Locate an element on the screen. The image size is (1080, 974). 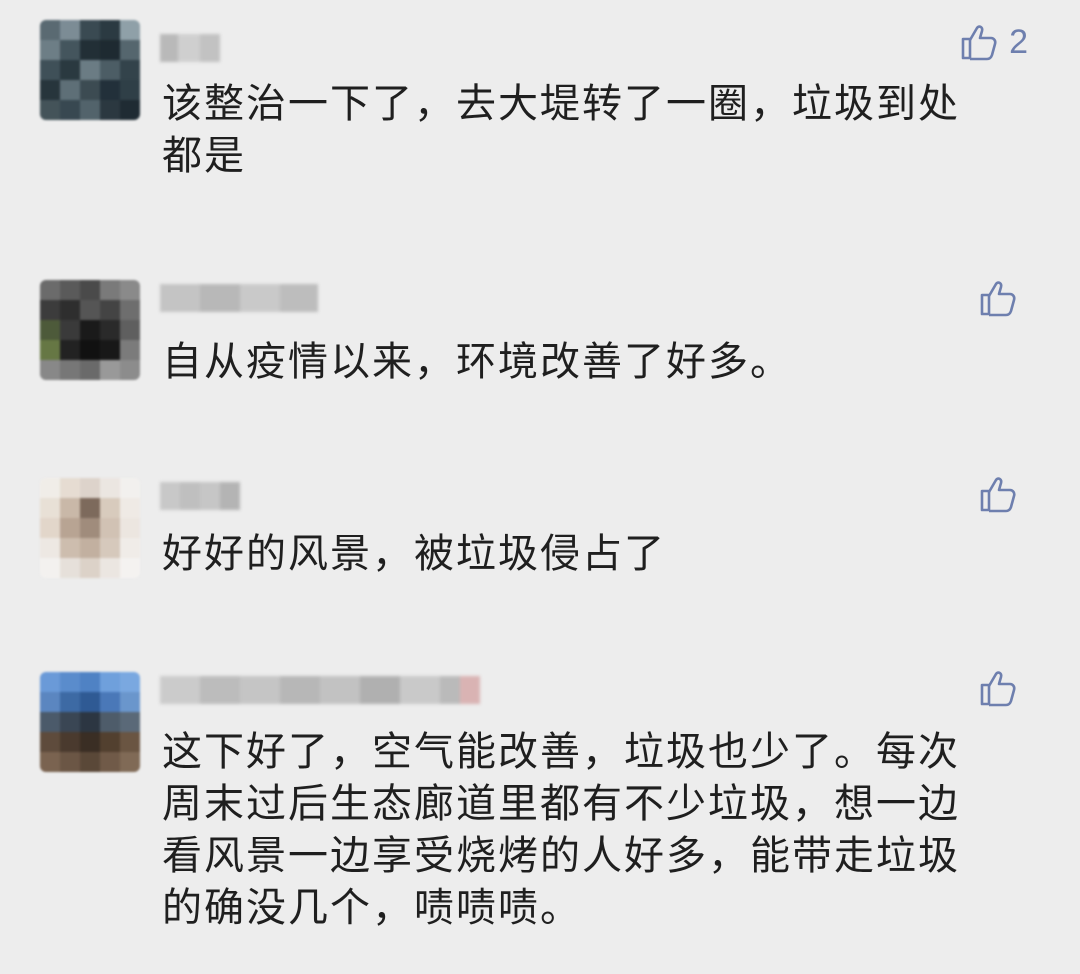
comment-text: 该整治一下了，去大堤转了一圈，垃圾到处 都是 is located at coordinates (561, 130).